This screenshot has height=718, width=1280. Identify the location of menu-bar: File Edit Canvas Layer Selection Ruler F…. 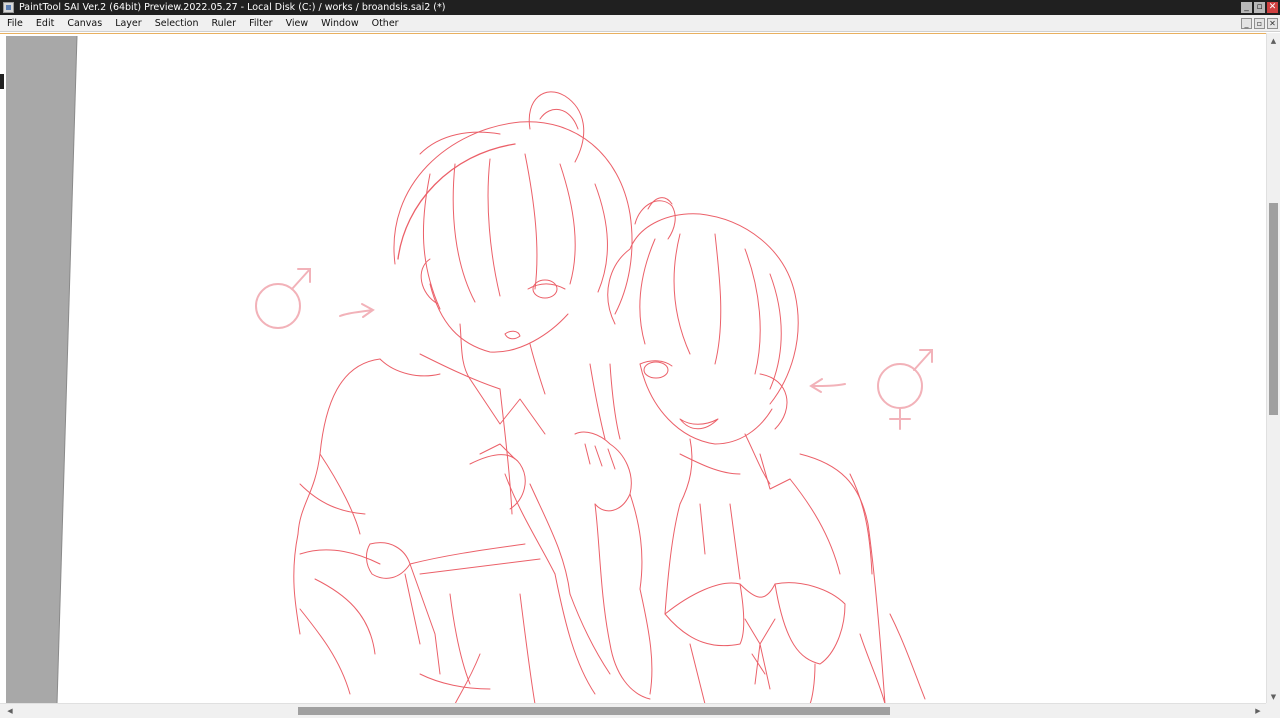
(640, 23).